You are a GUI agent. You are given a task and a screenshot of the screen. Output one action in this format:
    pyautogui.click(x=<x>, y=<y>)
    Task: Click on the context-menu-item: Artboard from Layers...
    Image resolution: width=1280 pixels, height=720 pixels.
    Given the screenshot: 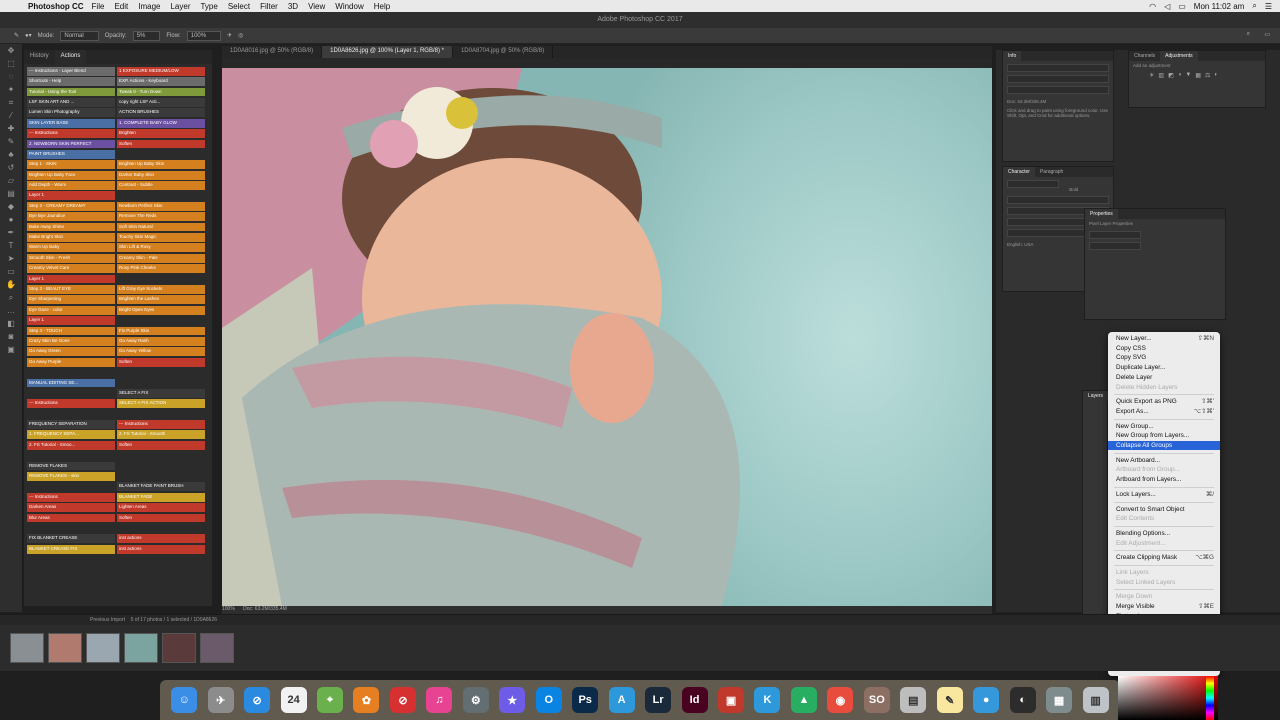 What is the action you would take?
    pyautogui.click(x=1164, y=479)
    